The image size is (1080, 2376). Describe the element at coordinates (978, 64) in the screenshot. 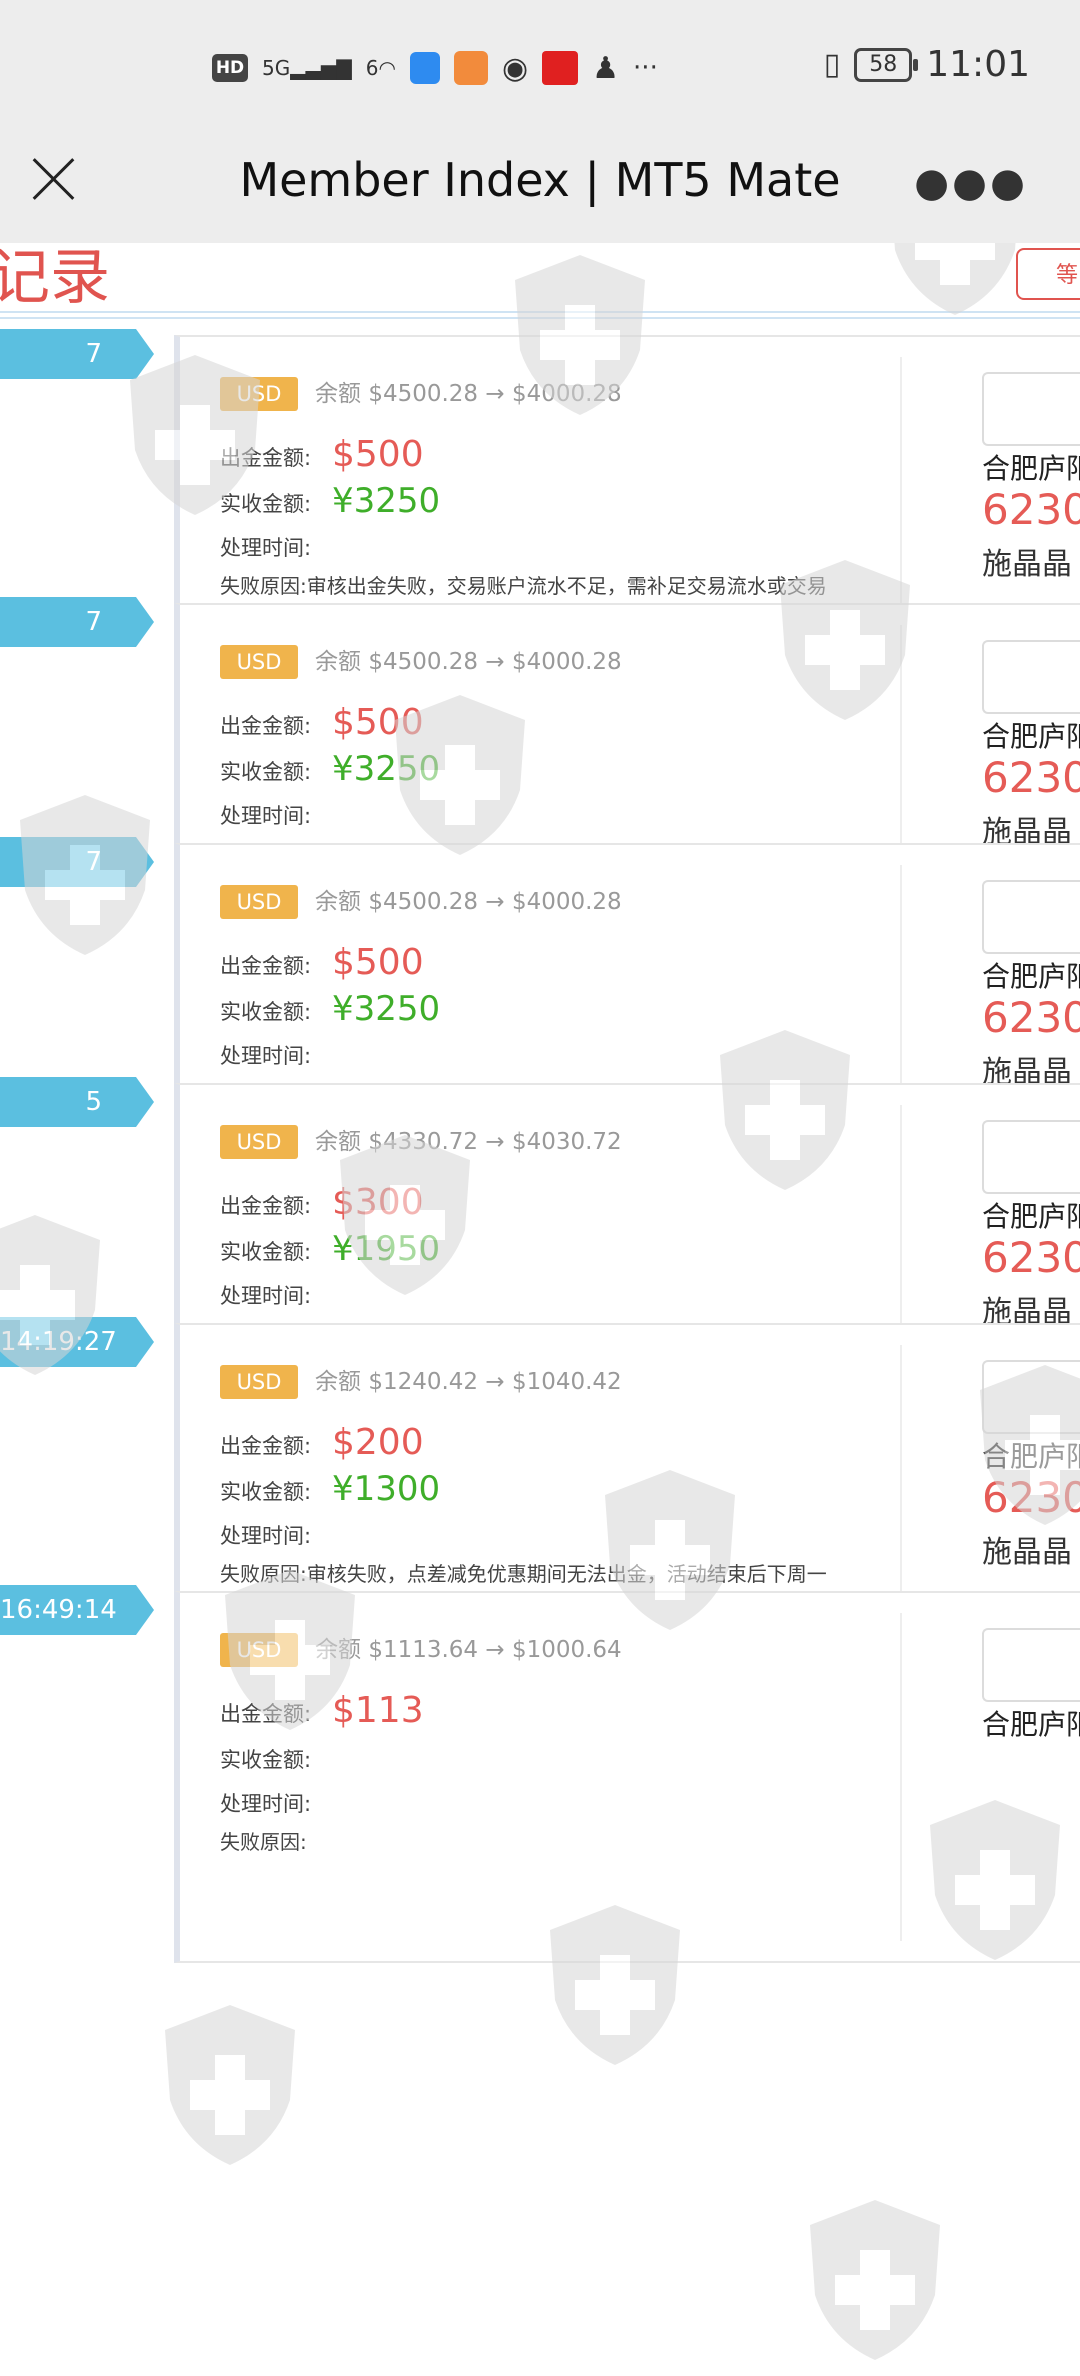

I see `clock: 11:01` at that location.